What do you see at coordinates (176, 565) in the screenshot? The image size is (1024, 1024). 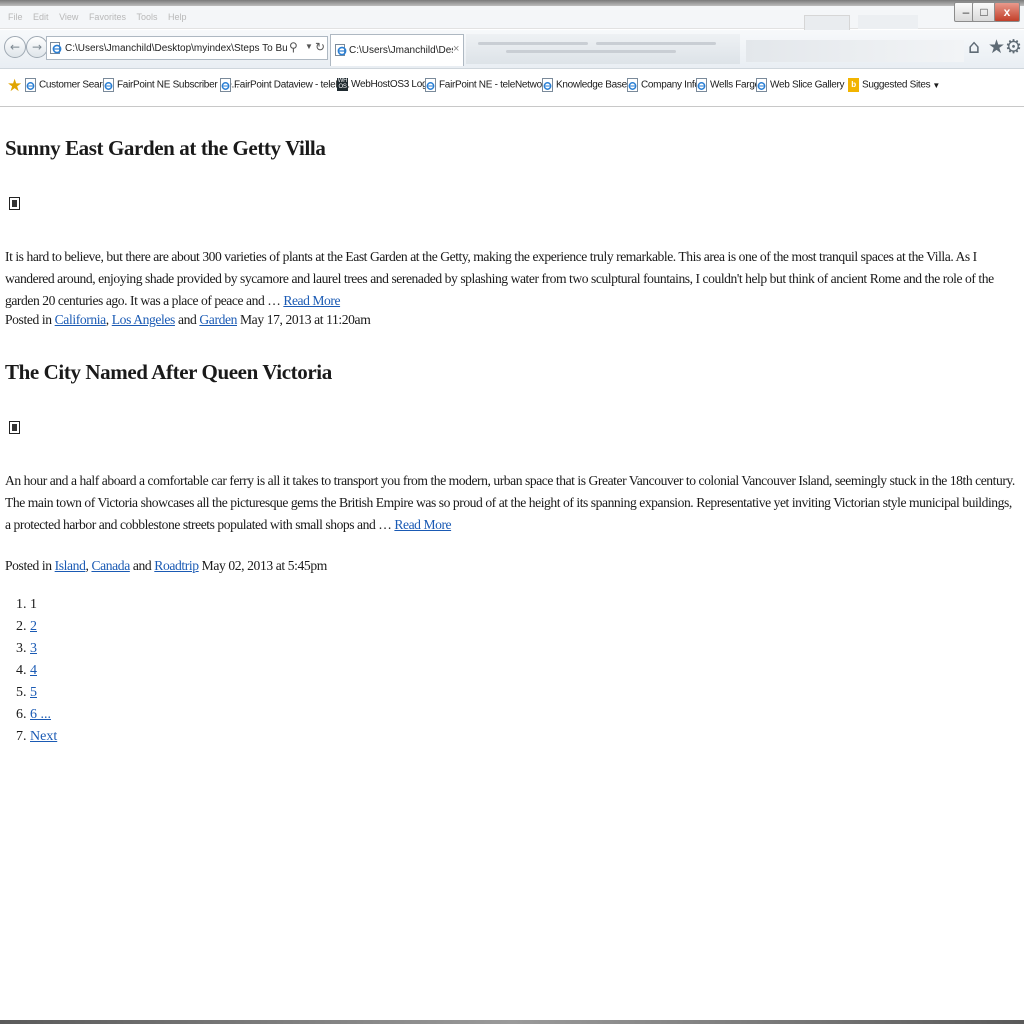 I see `category-link: Roadtrip` at bounding box center [176, 565].